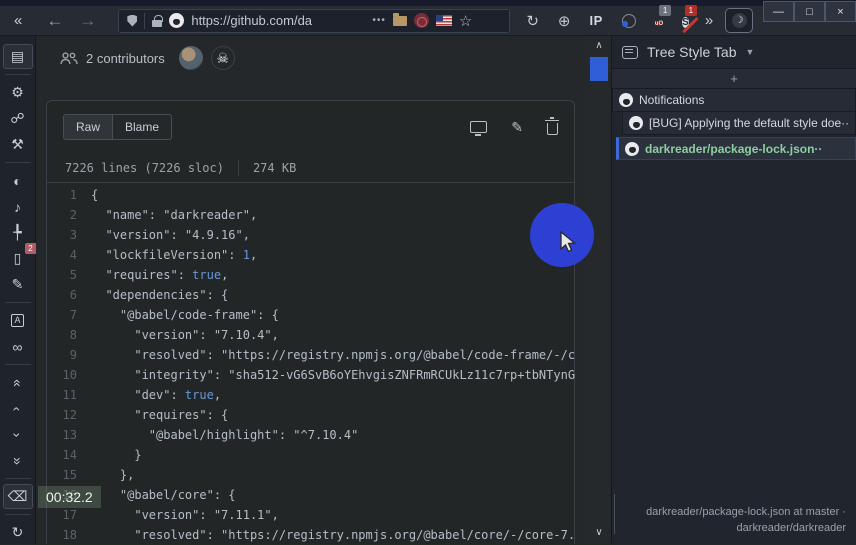 The height and width of the screenshot is (545, 856). I want to click on tracker-ext-icon, so click(628, 20).